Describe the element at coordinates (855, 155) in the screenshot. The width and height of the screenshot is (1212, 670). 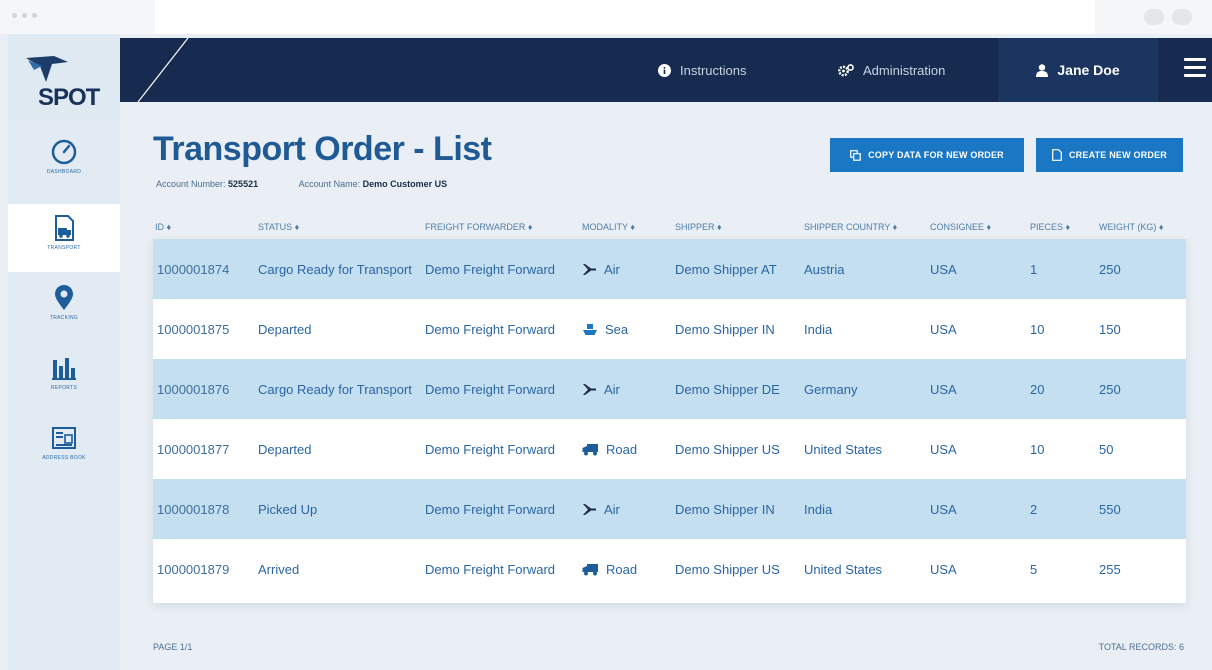
I see `copy-icon` at that location.